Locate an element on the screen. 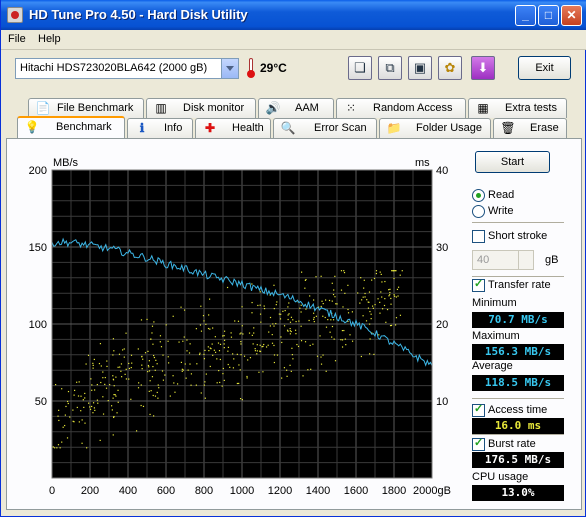  tab-error-scan: 🔍 Error Scan is located at coordinates (325, 128).